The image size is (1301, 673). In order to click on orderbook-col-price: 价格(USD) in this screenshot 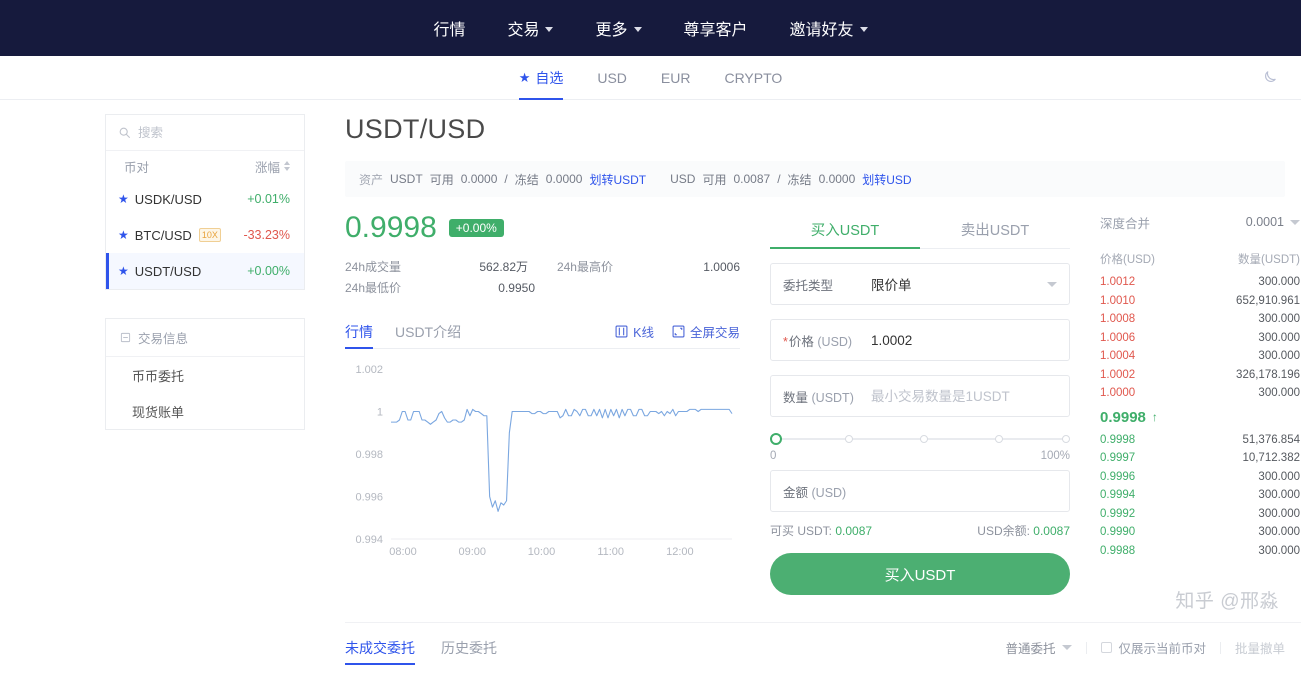, I will do `click(1127, 260)`.